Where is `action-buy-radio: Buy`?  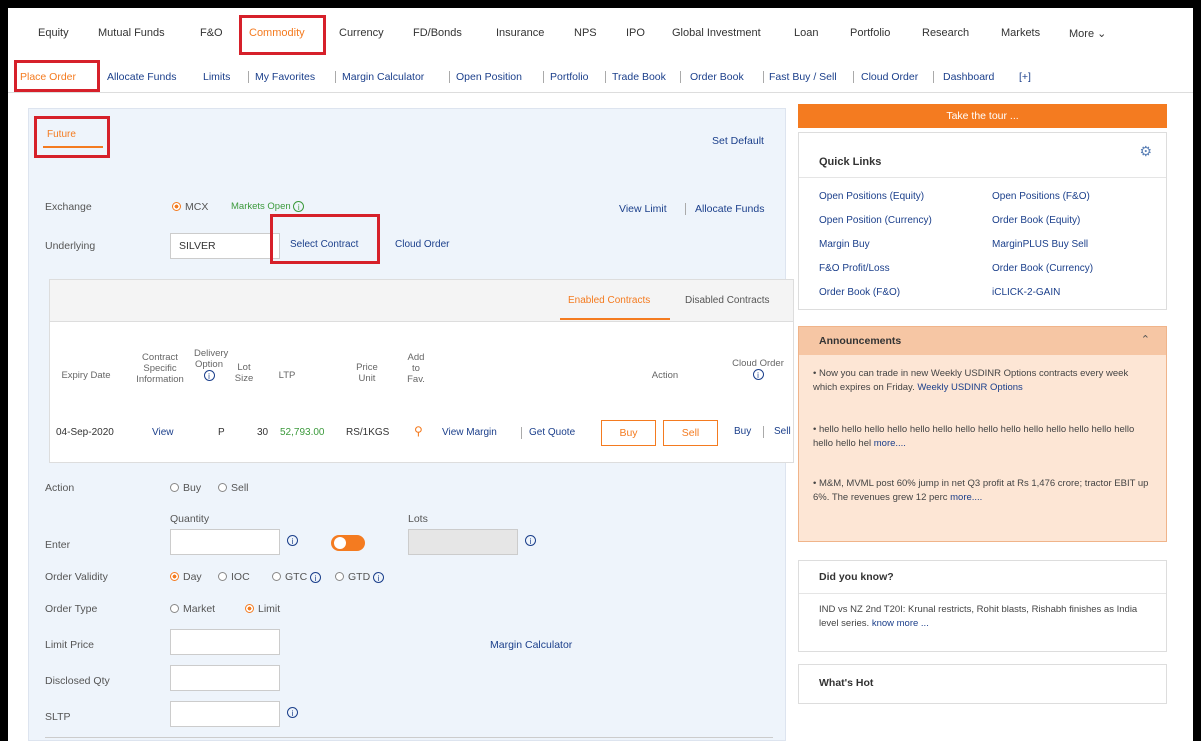 action-buy-radio: Buy is located at coordinates (185, 488).